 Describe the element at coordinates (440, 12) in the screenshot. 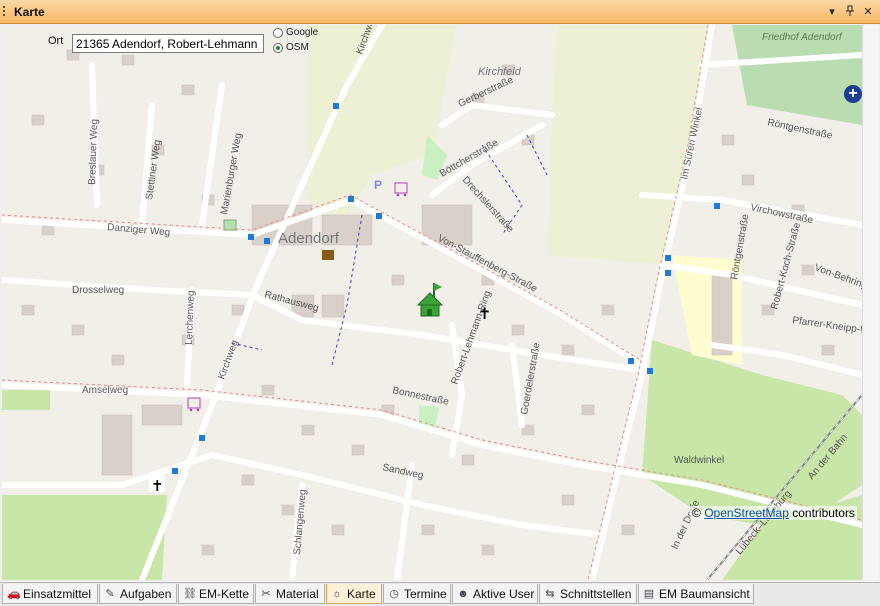

I see `window-titlebar: Karte ▾ ✕` at that location.